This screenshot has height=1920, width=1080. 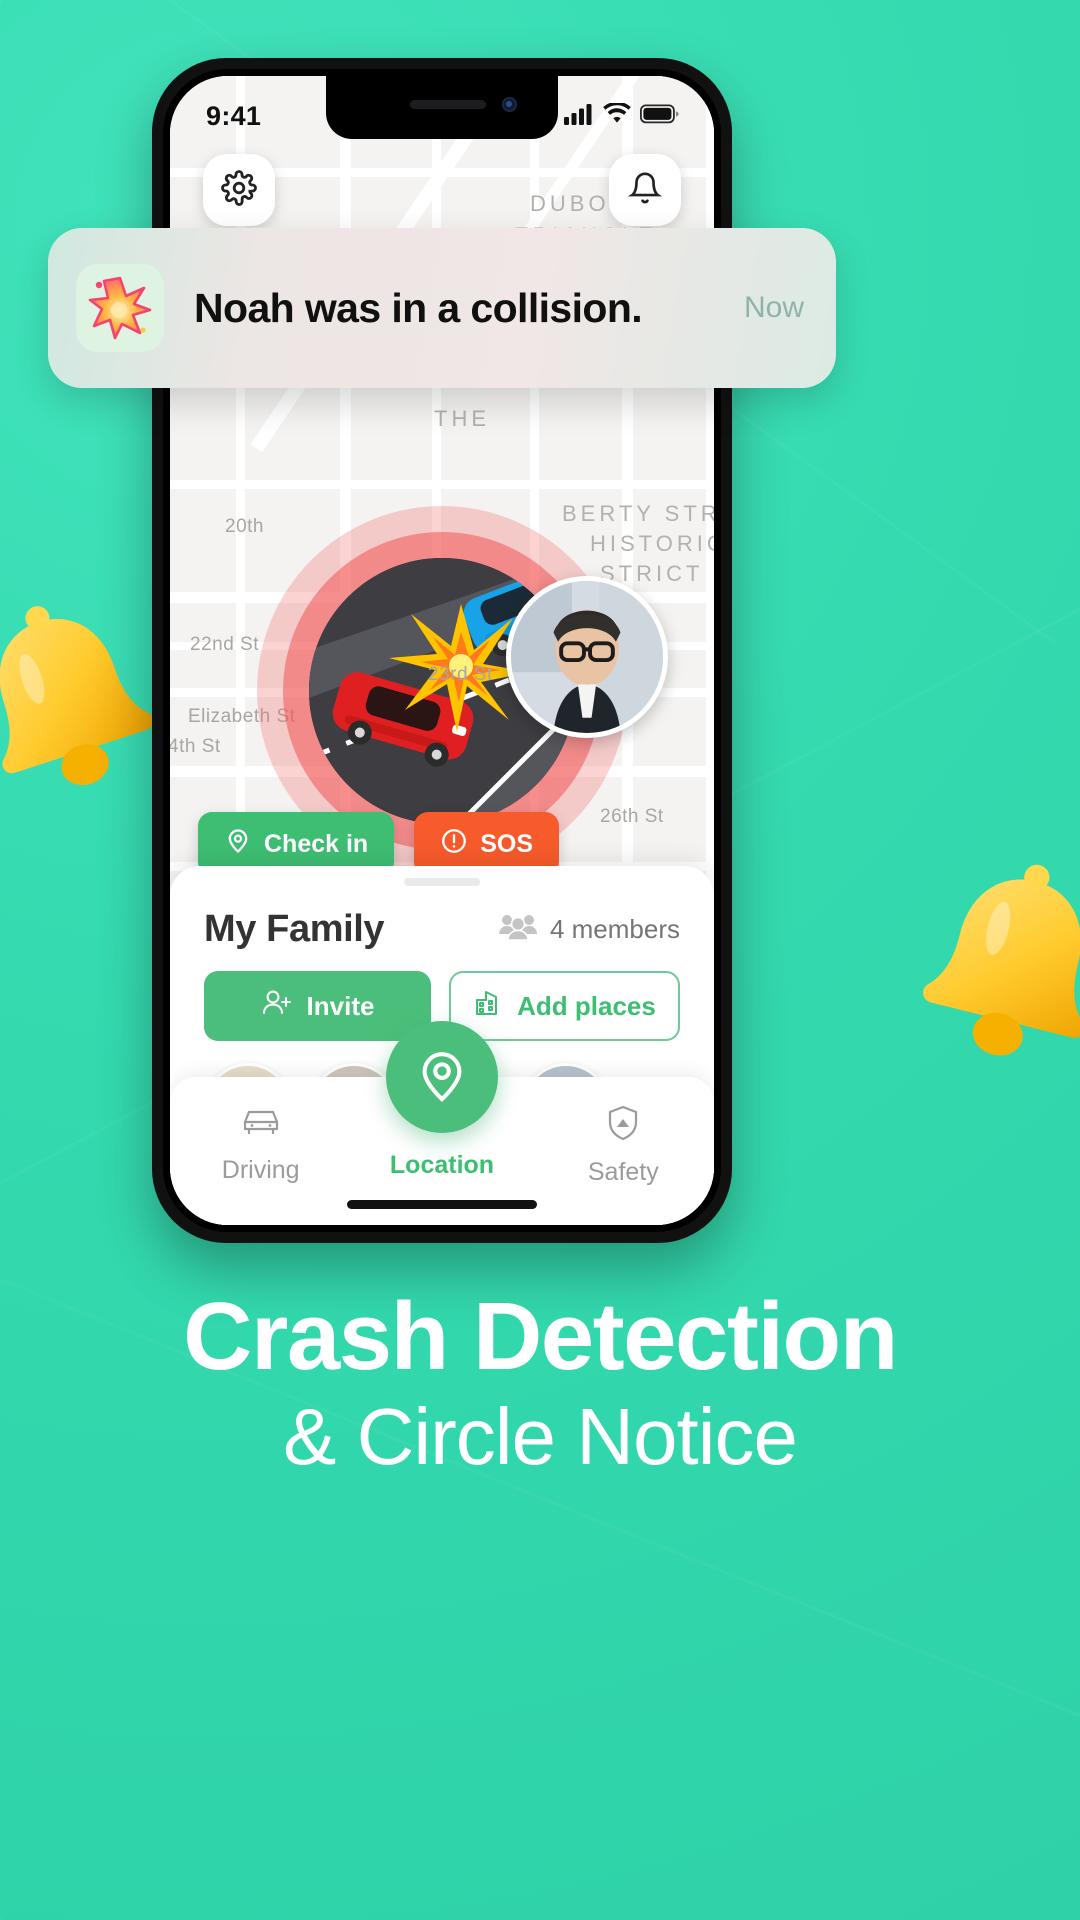 What do you see at coordinates (587, 657) in the screenshot?
I see `member-avatar-noah` at bounding box center [587, 657].